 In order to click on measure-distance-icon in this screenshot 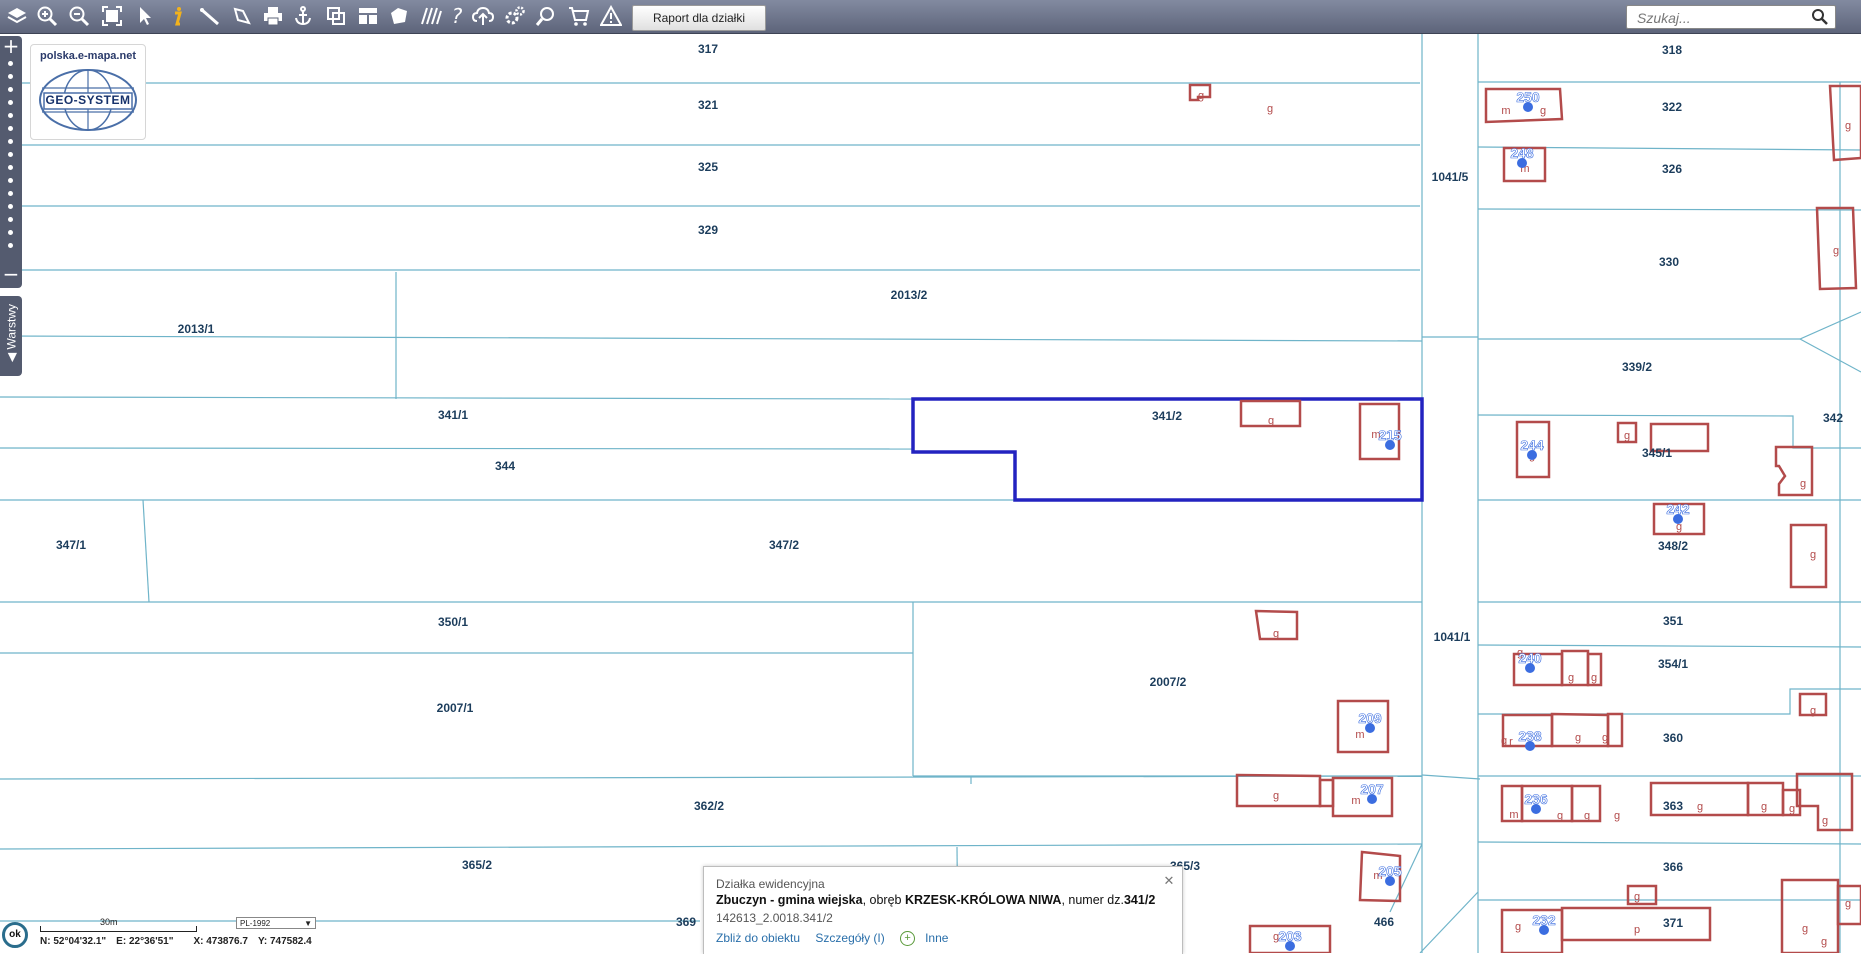, I will do `click(210, 16)`.